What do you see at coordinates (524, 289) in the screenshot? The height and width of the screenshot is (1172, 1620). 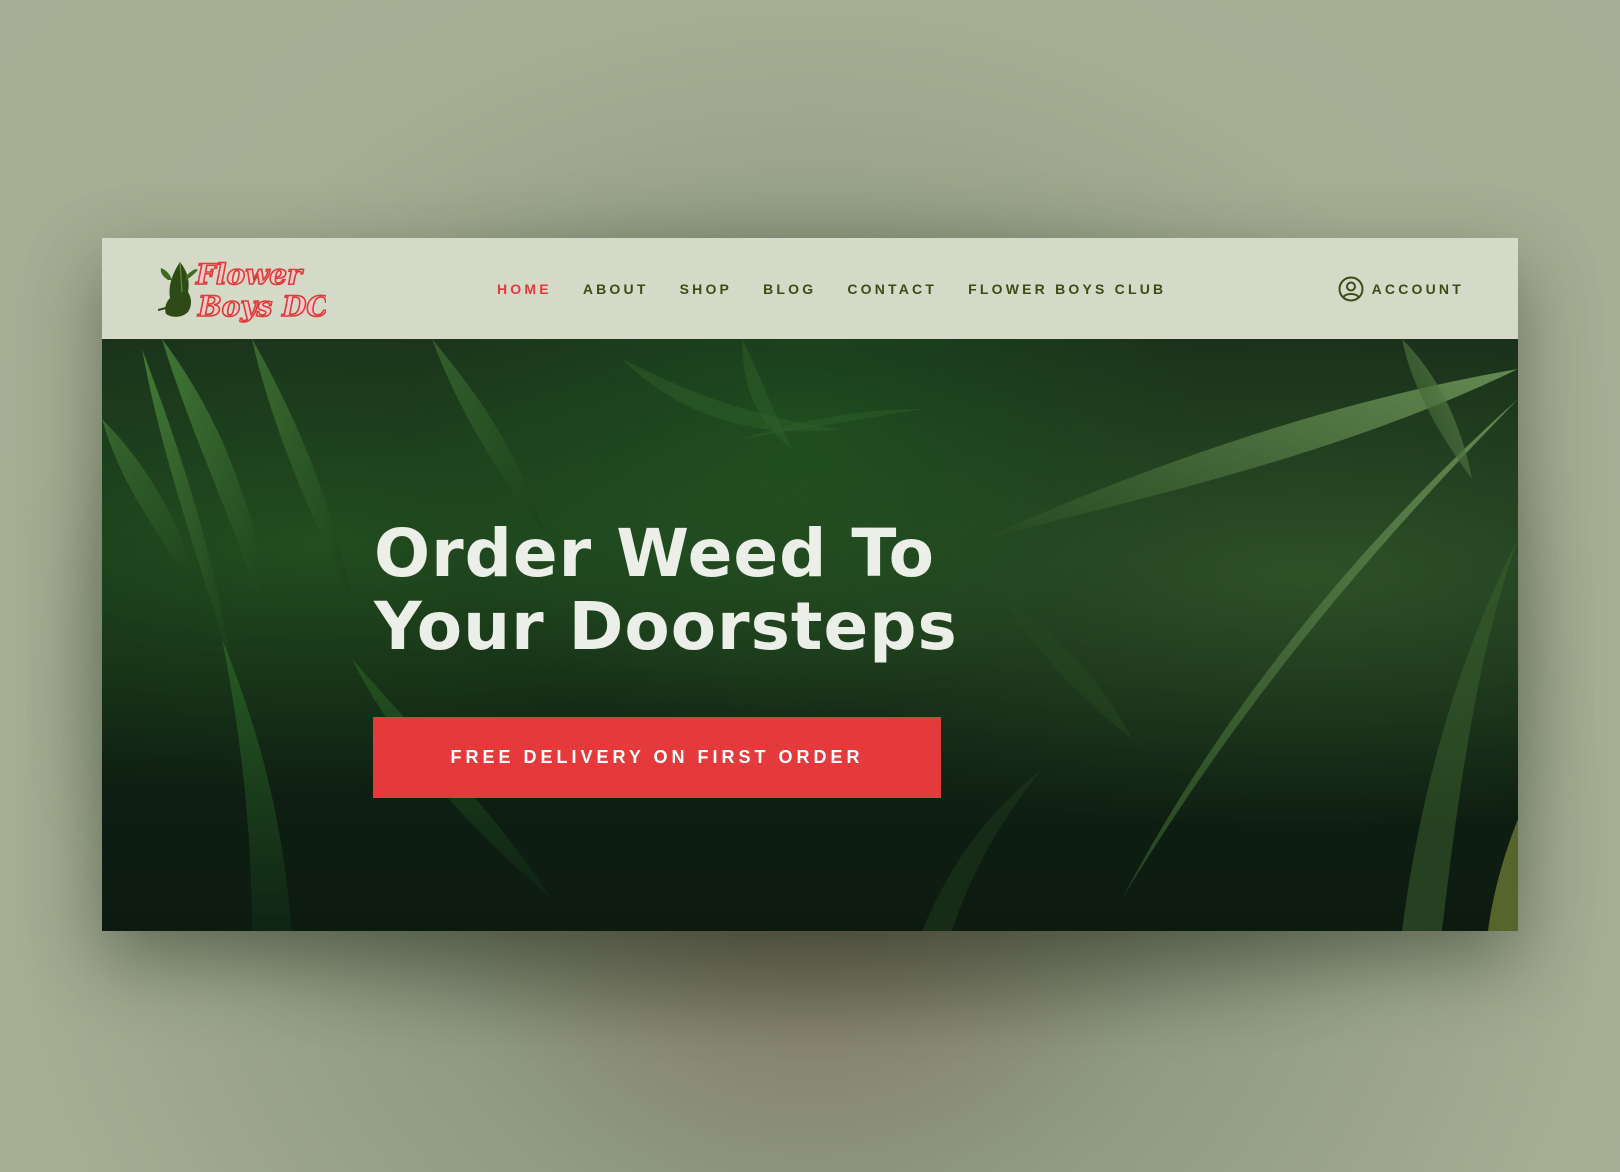 I see `nav-item-home: HOME` at bounding box center [524, 289].